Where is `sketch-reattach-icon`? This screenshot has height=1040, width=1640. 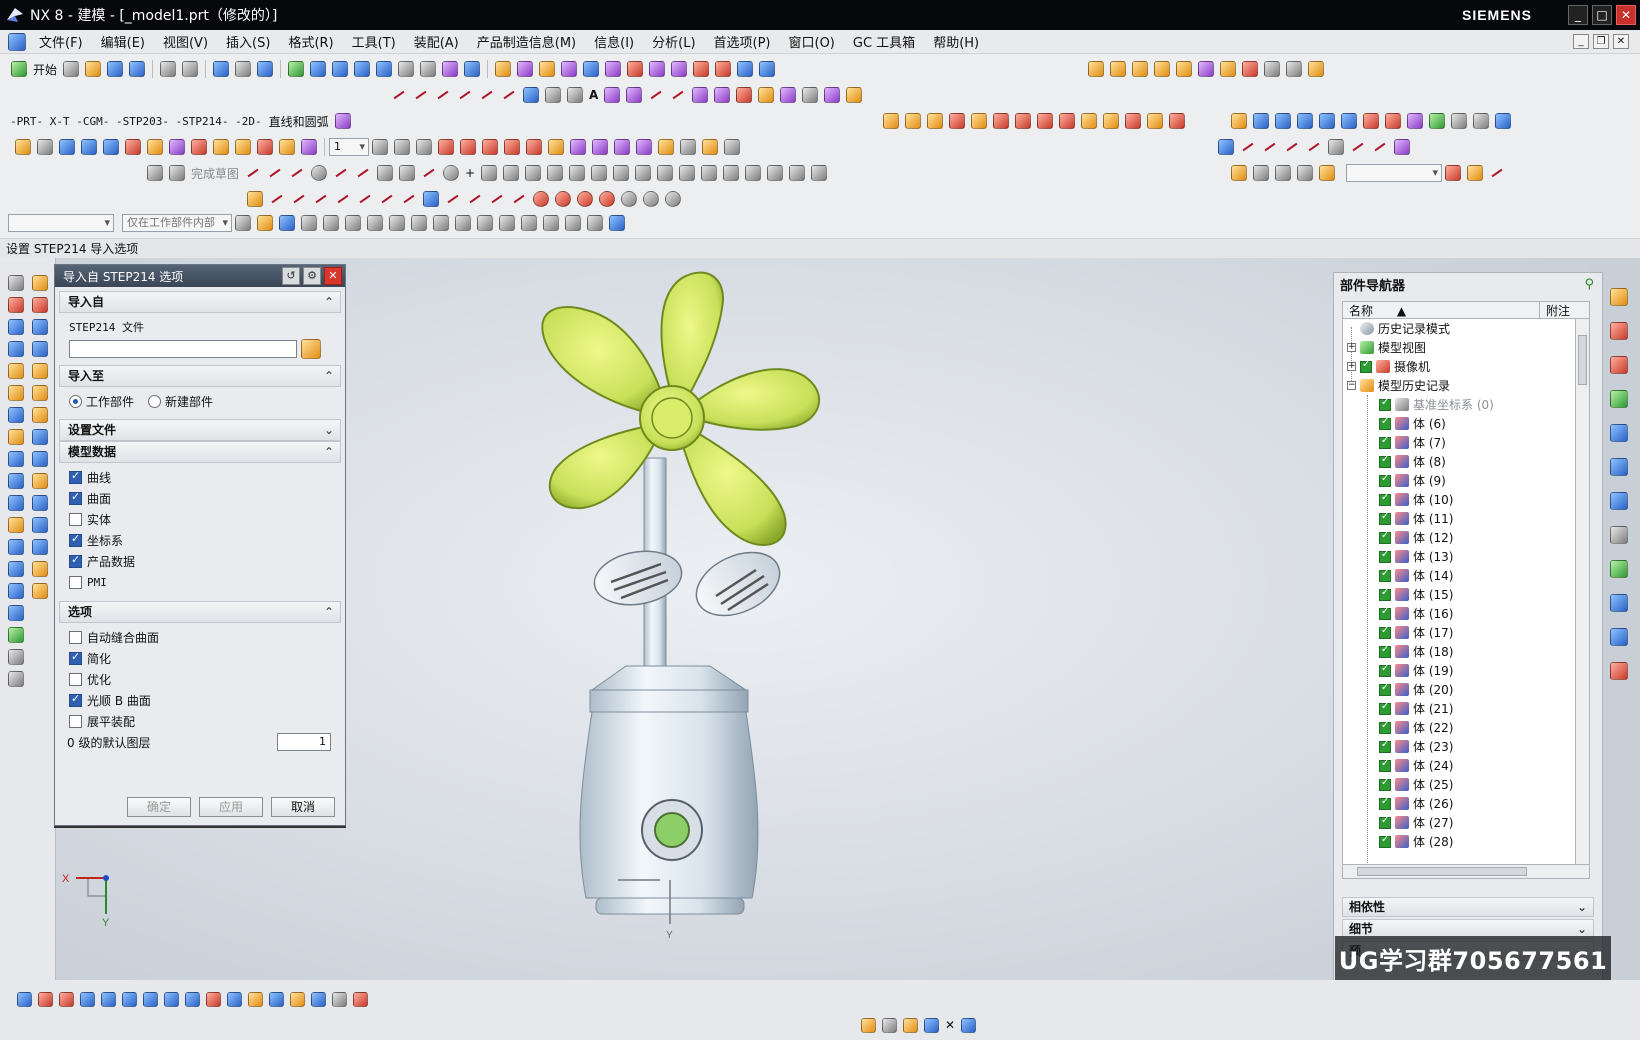 sketch-reattach-icon is located at coordinates (1261, 173).